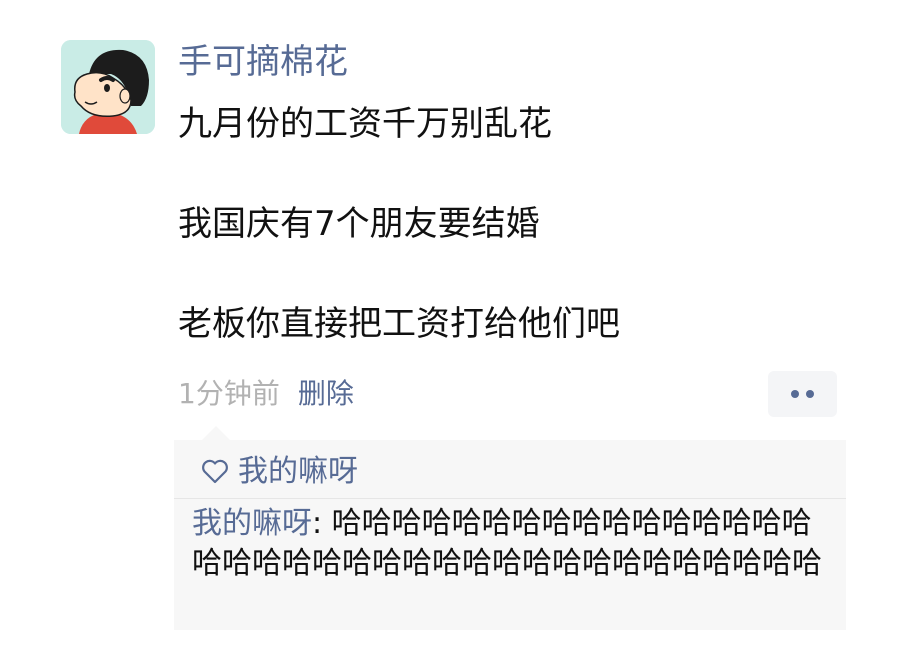  I want to click on cartoon-boy-avatar-icon, so click(108, 87).